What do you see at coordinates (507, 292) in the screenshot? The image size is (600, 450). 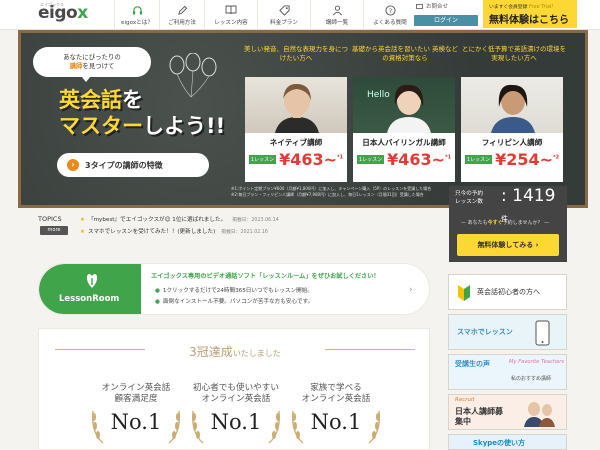 I see `side-banner-beginner: 英会話初心者の方へ` at bounding box center [507, 292].